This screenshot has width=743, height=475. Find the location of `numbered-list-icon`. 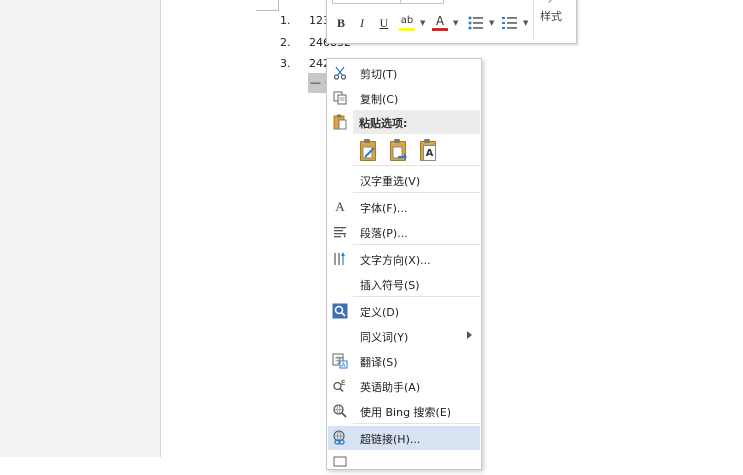

numbered-list-icon is located at coordinates (509, 23).